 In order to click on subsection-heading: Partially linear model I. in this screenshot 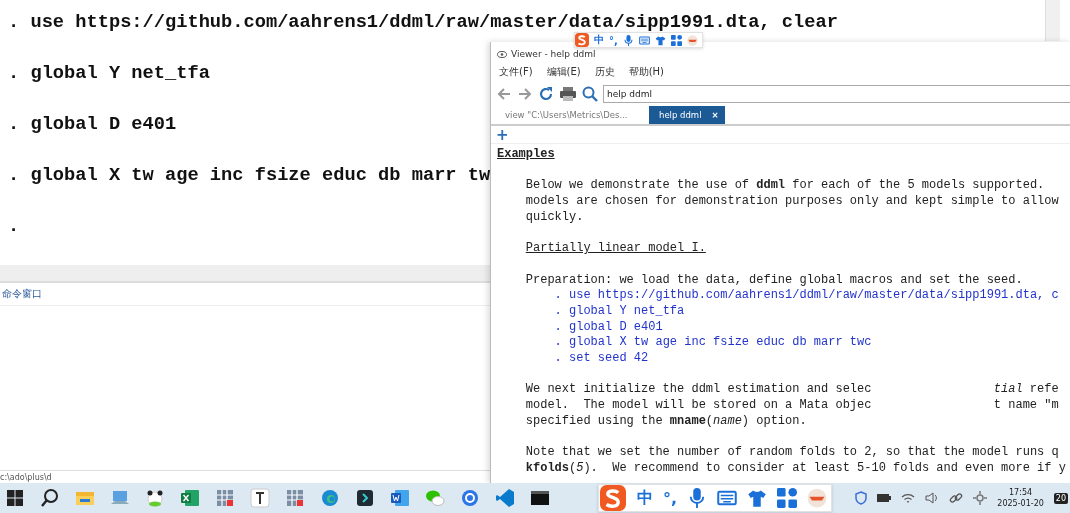, I will do `click(615, 248)`.